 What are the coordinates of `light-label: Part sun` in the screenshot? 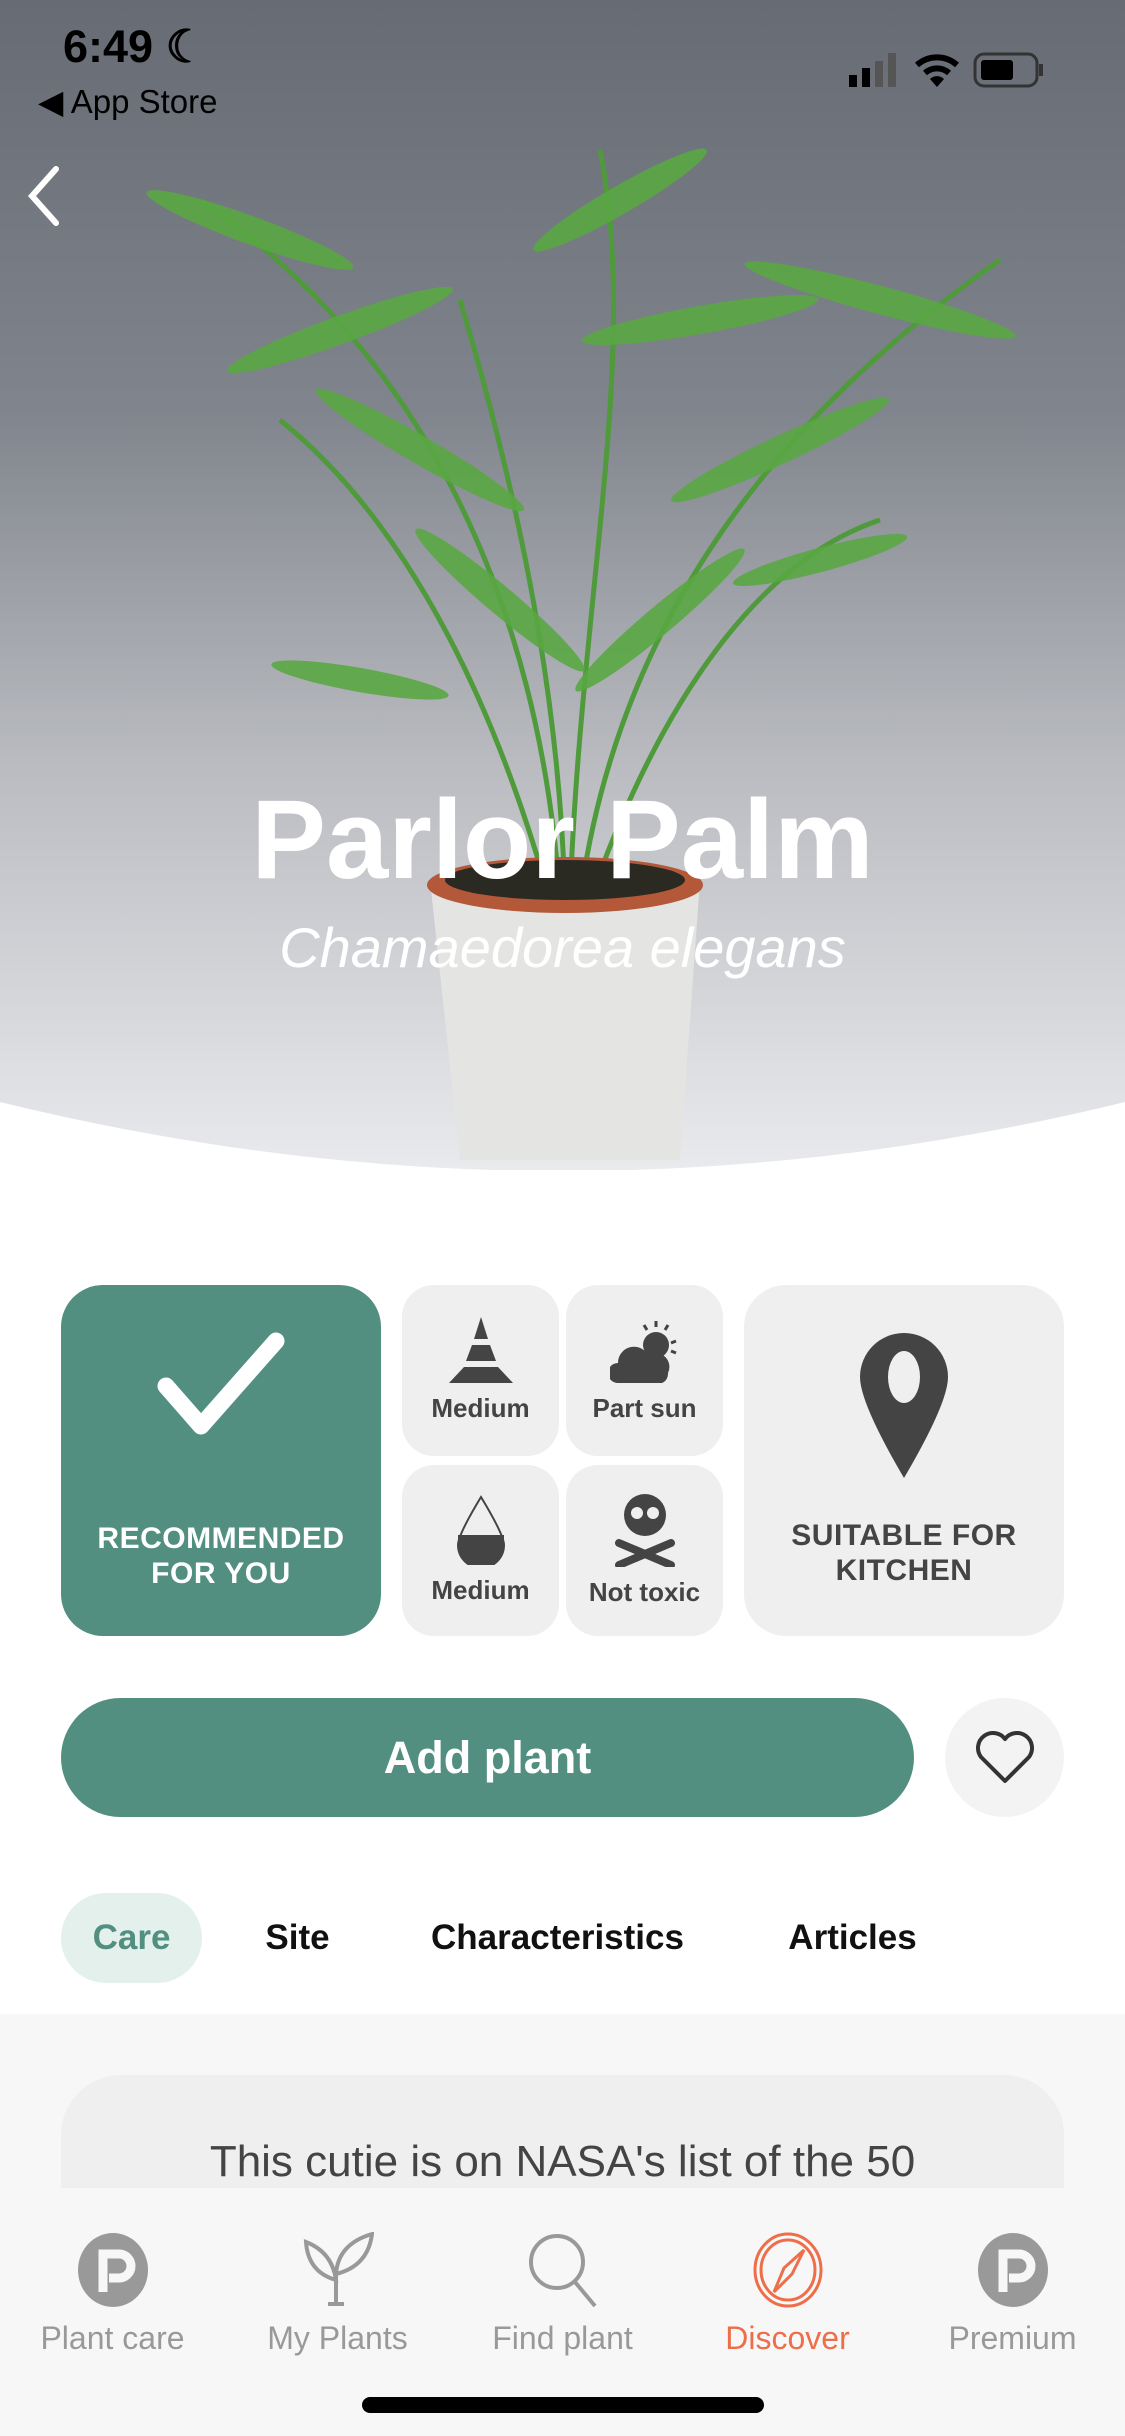 It's located at (644, 1408).